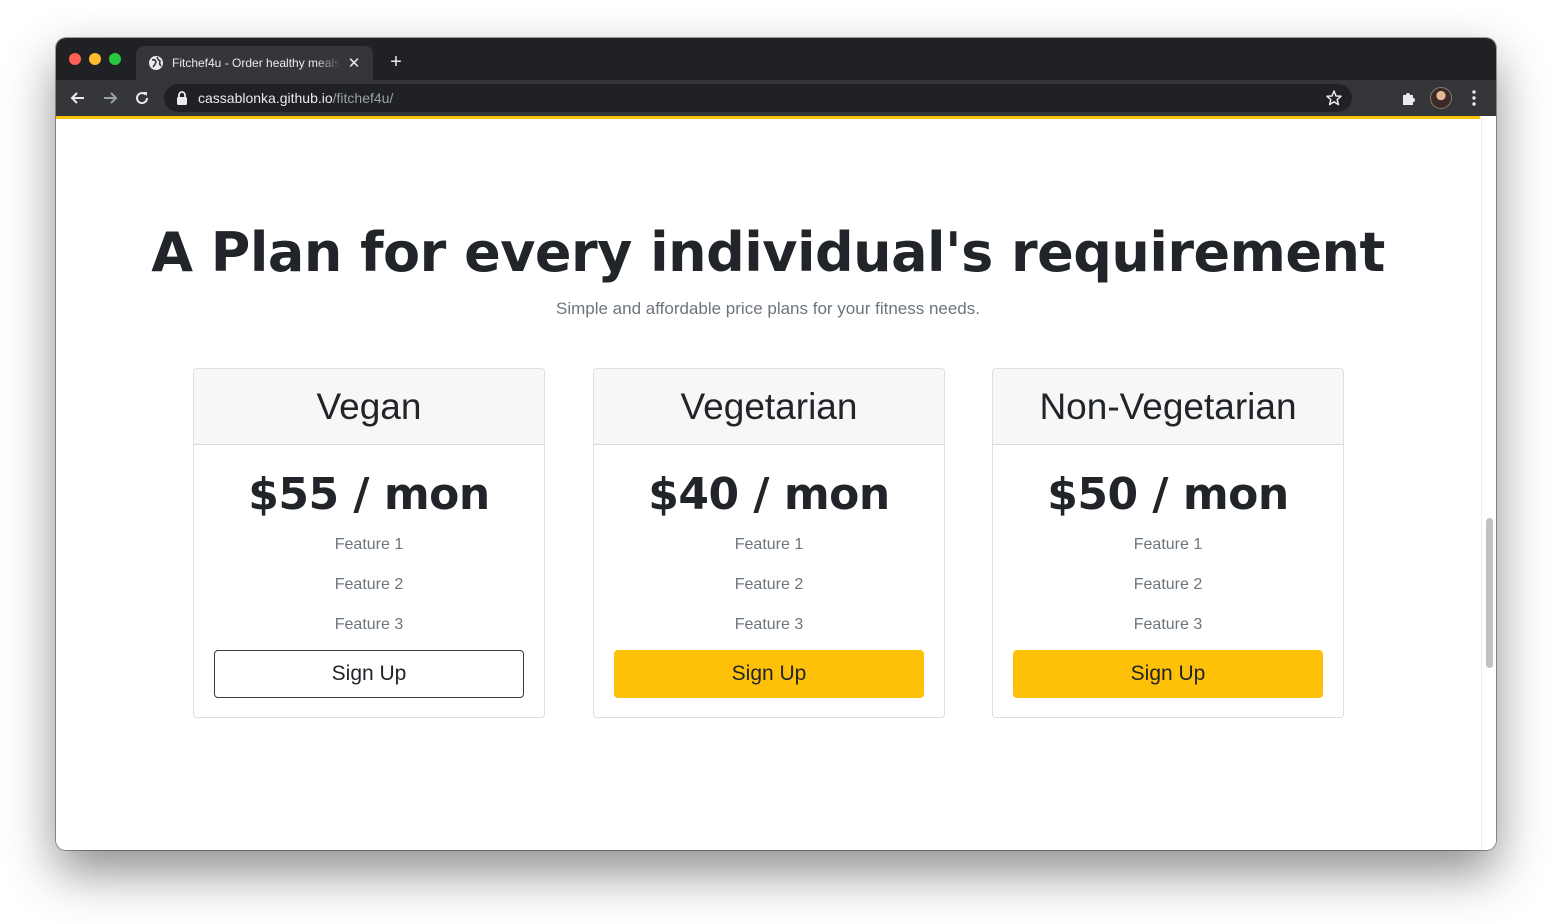  Describe the element at coordinates (115, 59) in the screenshot. I see `maximize-window-button` at that location.